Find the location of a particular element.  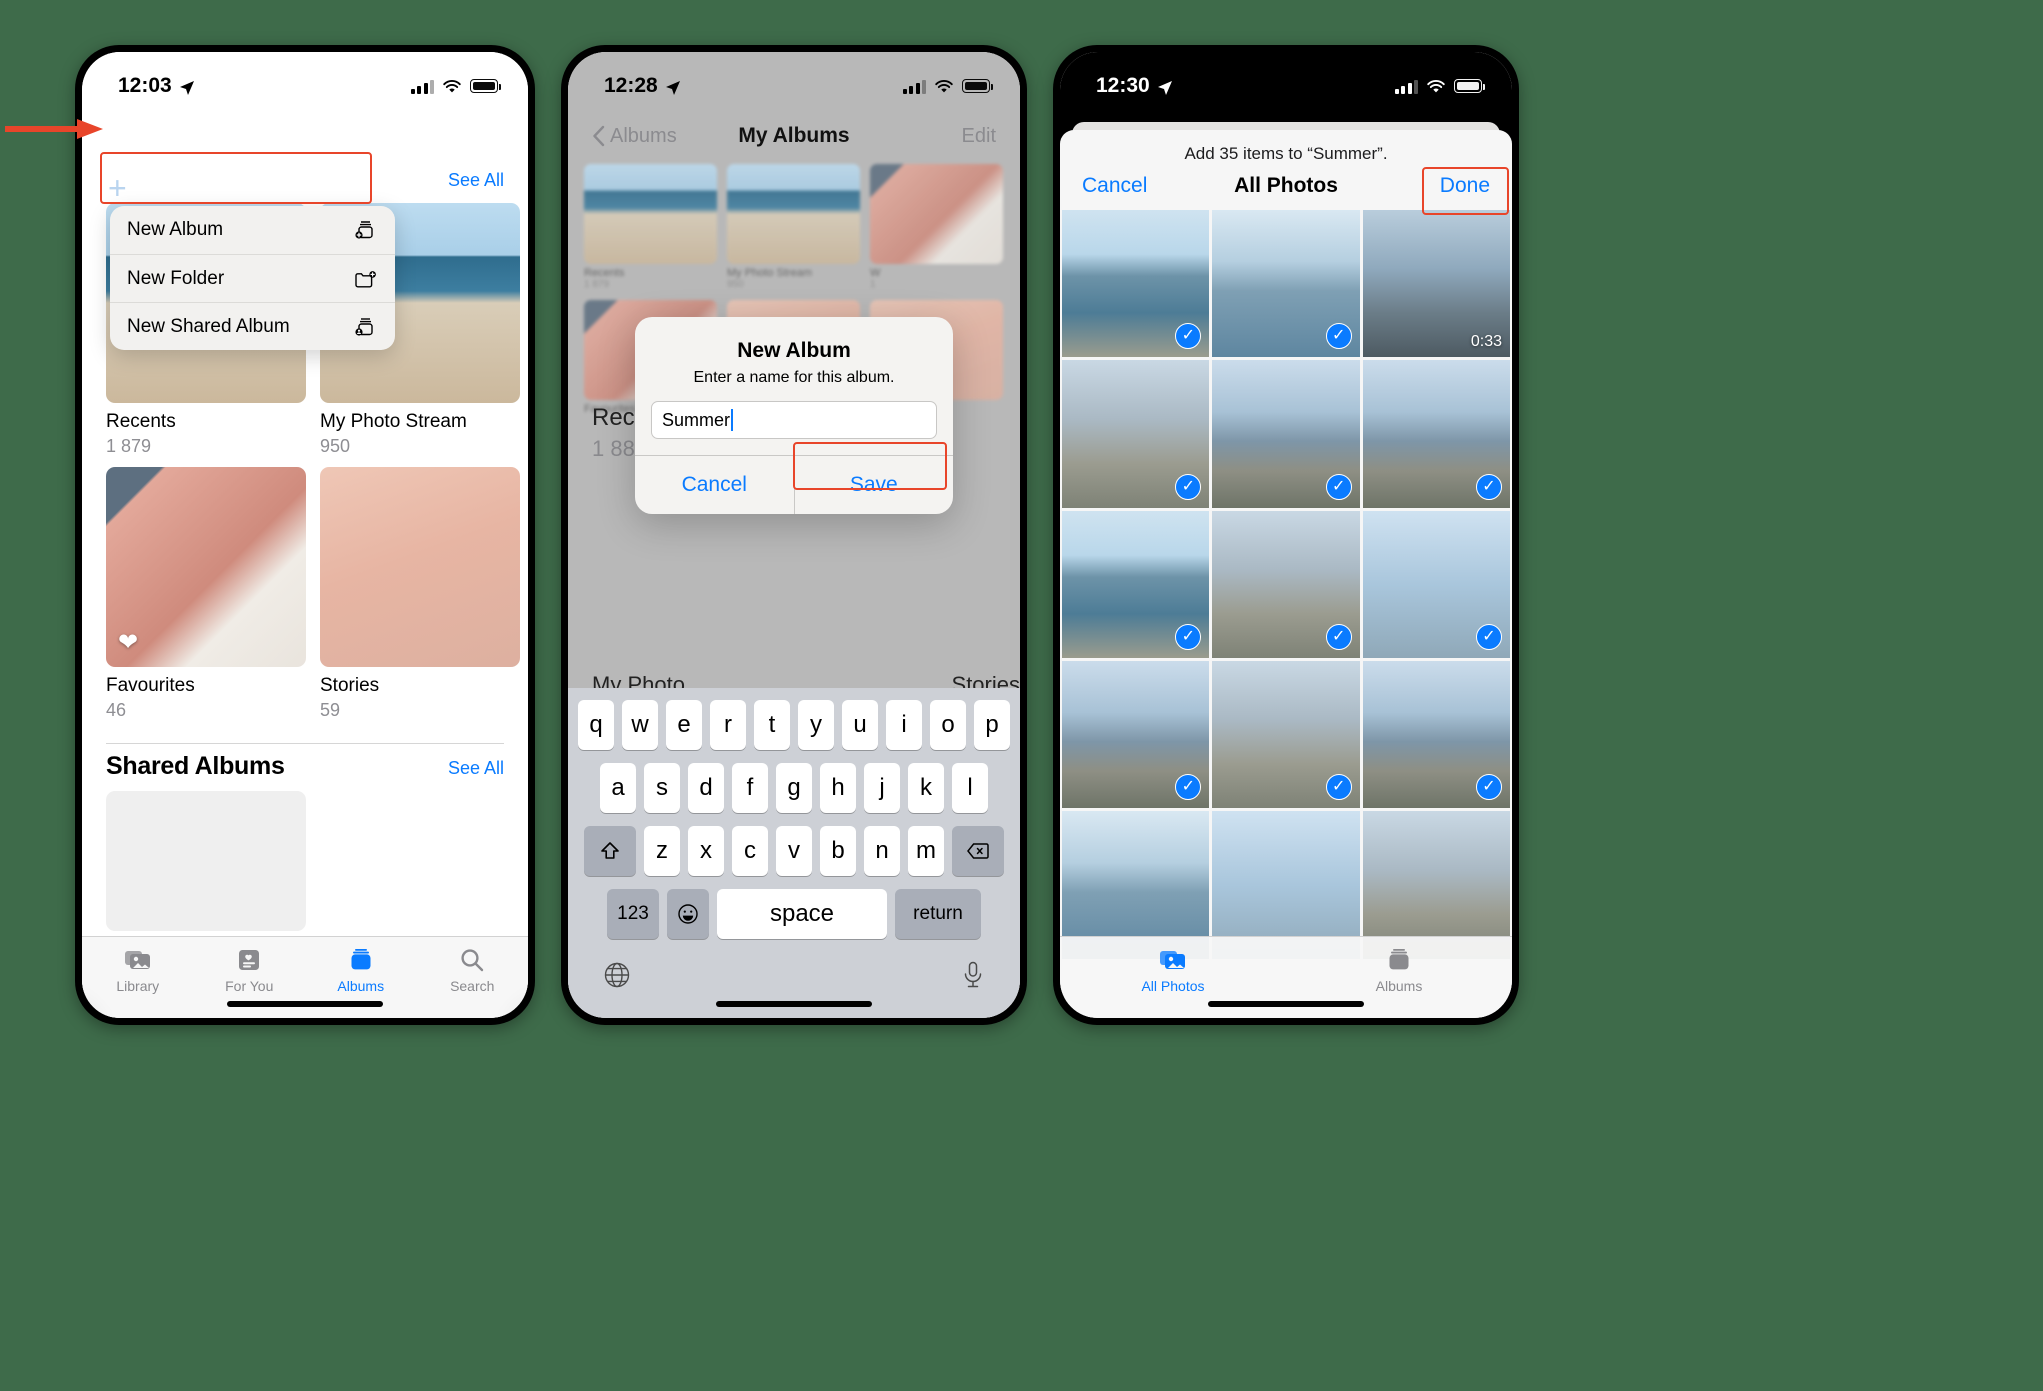

home-indicator is located at coordinates (1286, 1004).